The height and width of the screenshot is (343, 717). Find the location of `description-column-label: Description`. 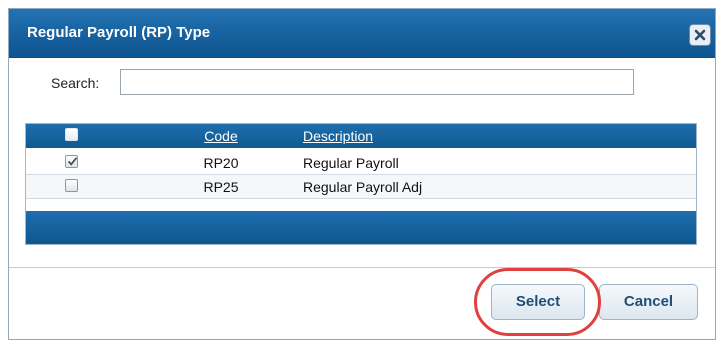

description-column-label: Description is located at coordinates (338, 136).